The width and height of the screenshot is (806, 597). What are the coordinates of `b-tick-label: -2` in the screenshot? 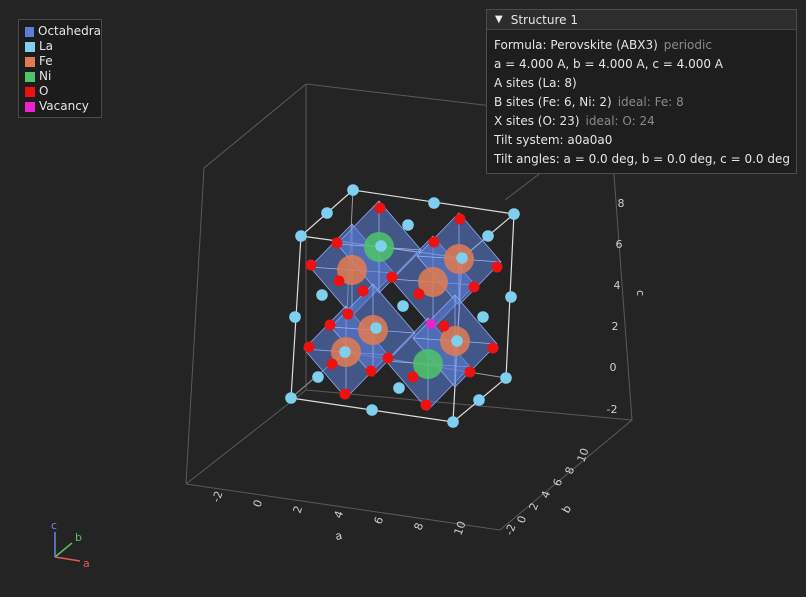 It's located at (511, 529).